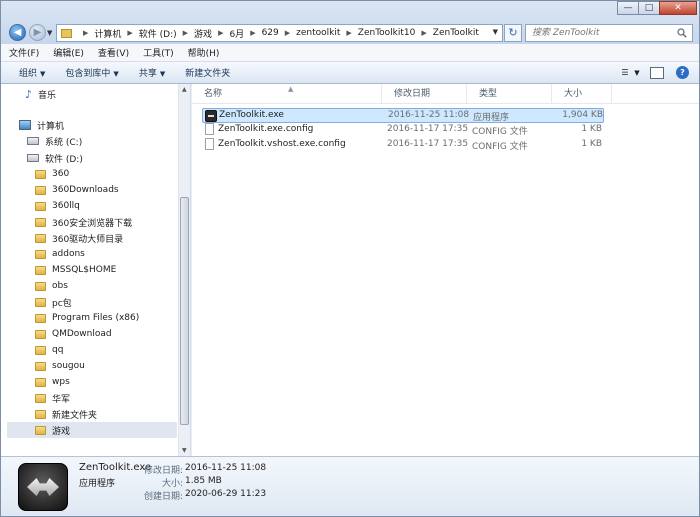 The width and height of the screenshot is (700, 517). I want to click on menu-edit: 编辑(E), so click(68, 52).